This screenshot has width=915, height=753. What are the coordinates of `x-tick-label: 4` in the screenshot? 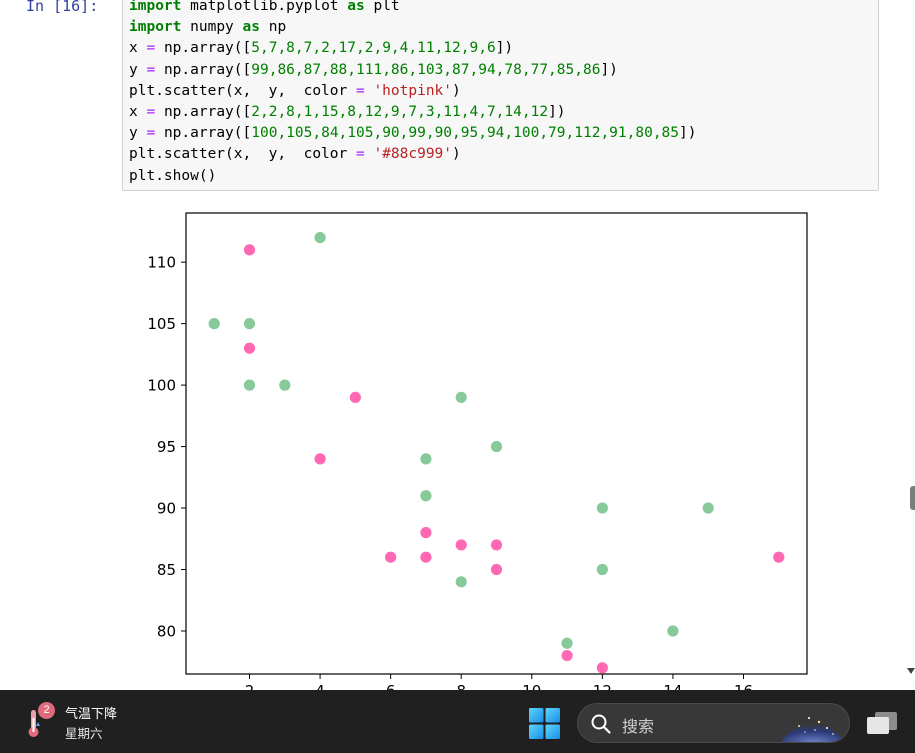 It's located at (320, 686).